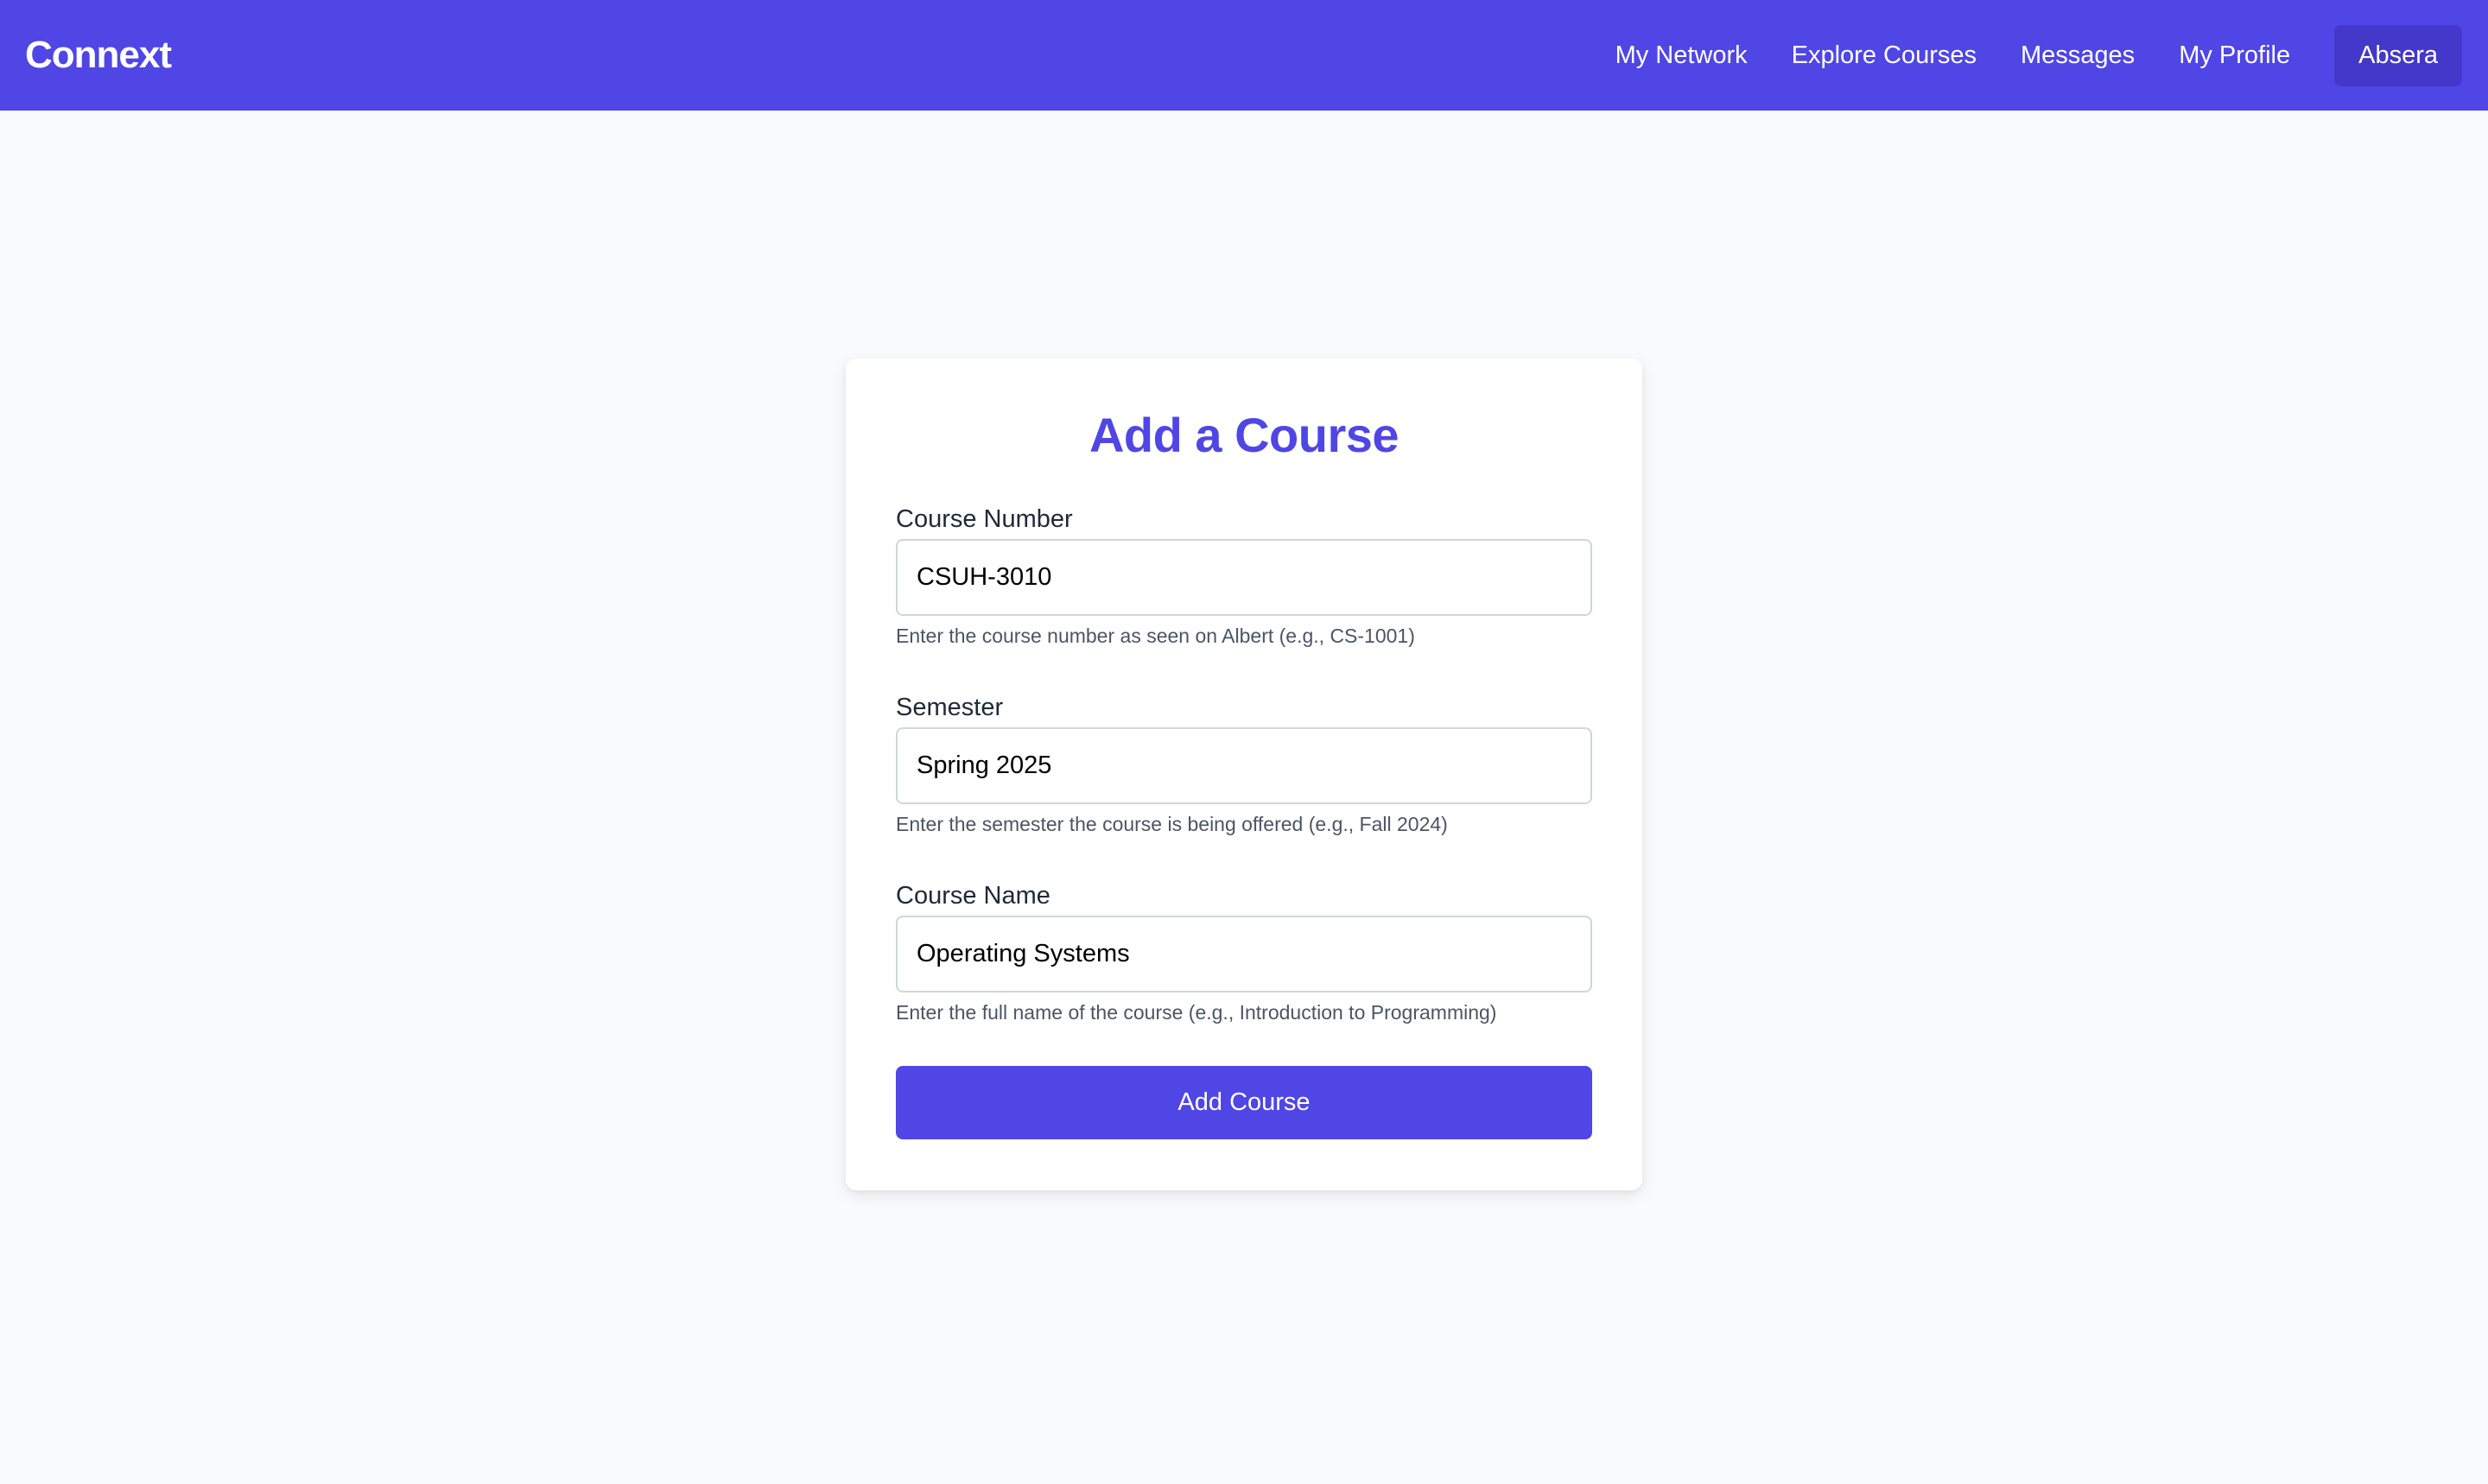  What do you see at coordinates (2078, 55) in the screenshot?
I see `nav-link-messages: Messages` at bounding box center [2078, 55].